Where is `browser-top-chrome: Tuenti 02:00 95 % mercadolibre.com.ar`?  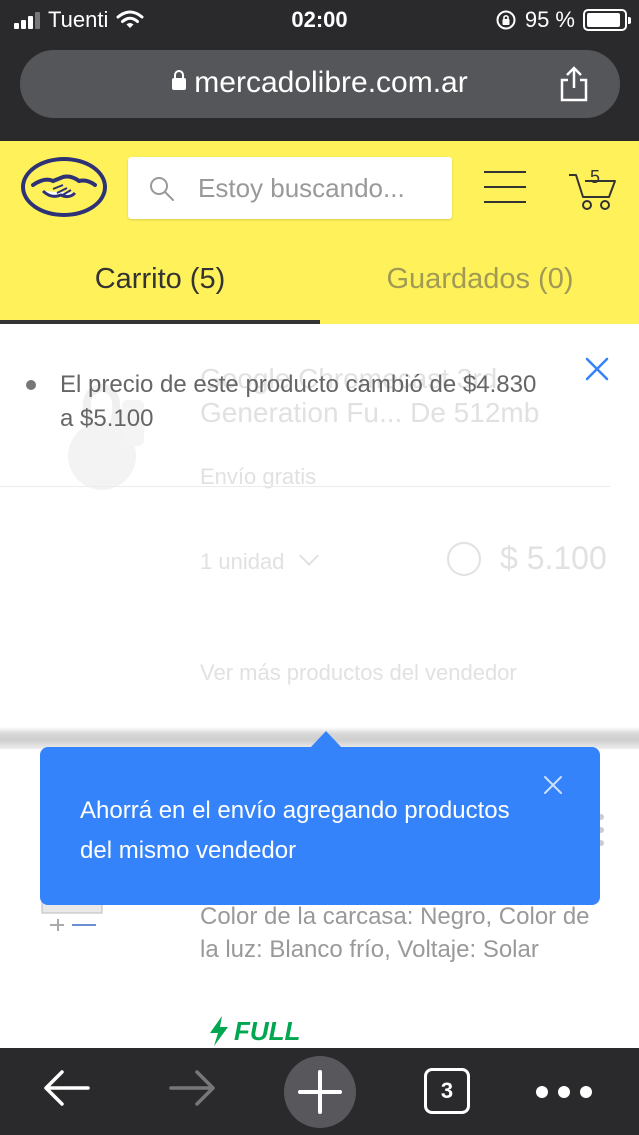
browser-top-chrome: Tuenti 02:00 95 % mercadolibre.com.ar is located at coordinates (319, 70).